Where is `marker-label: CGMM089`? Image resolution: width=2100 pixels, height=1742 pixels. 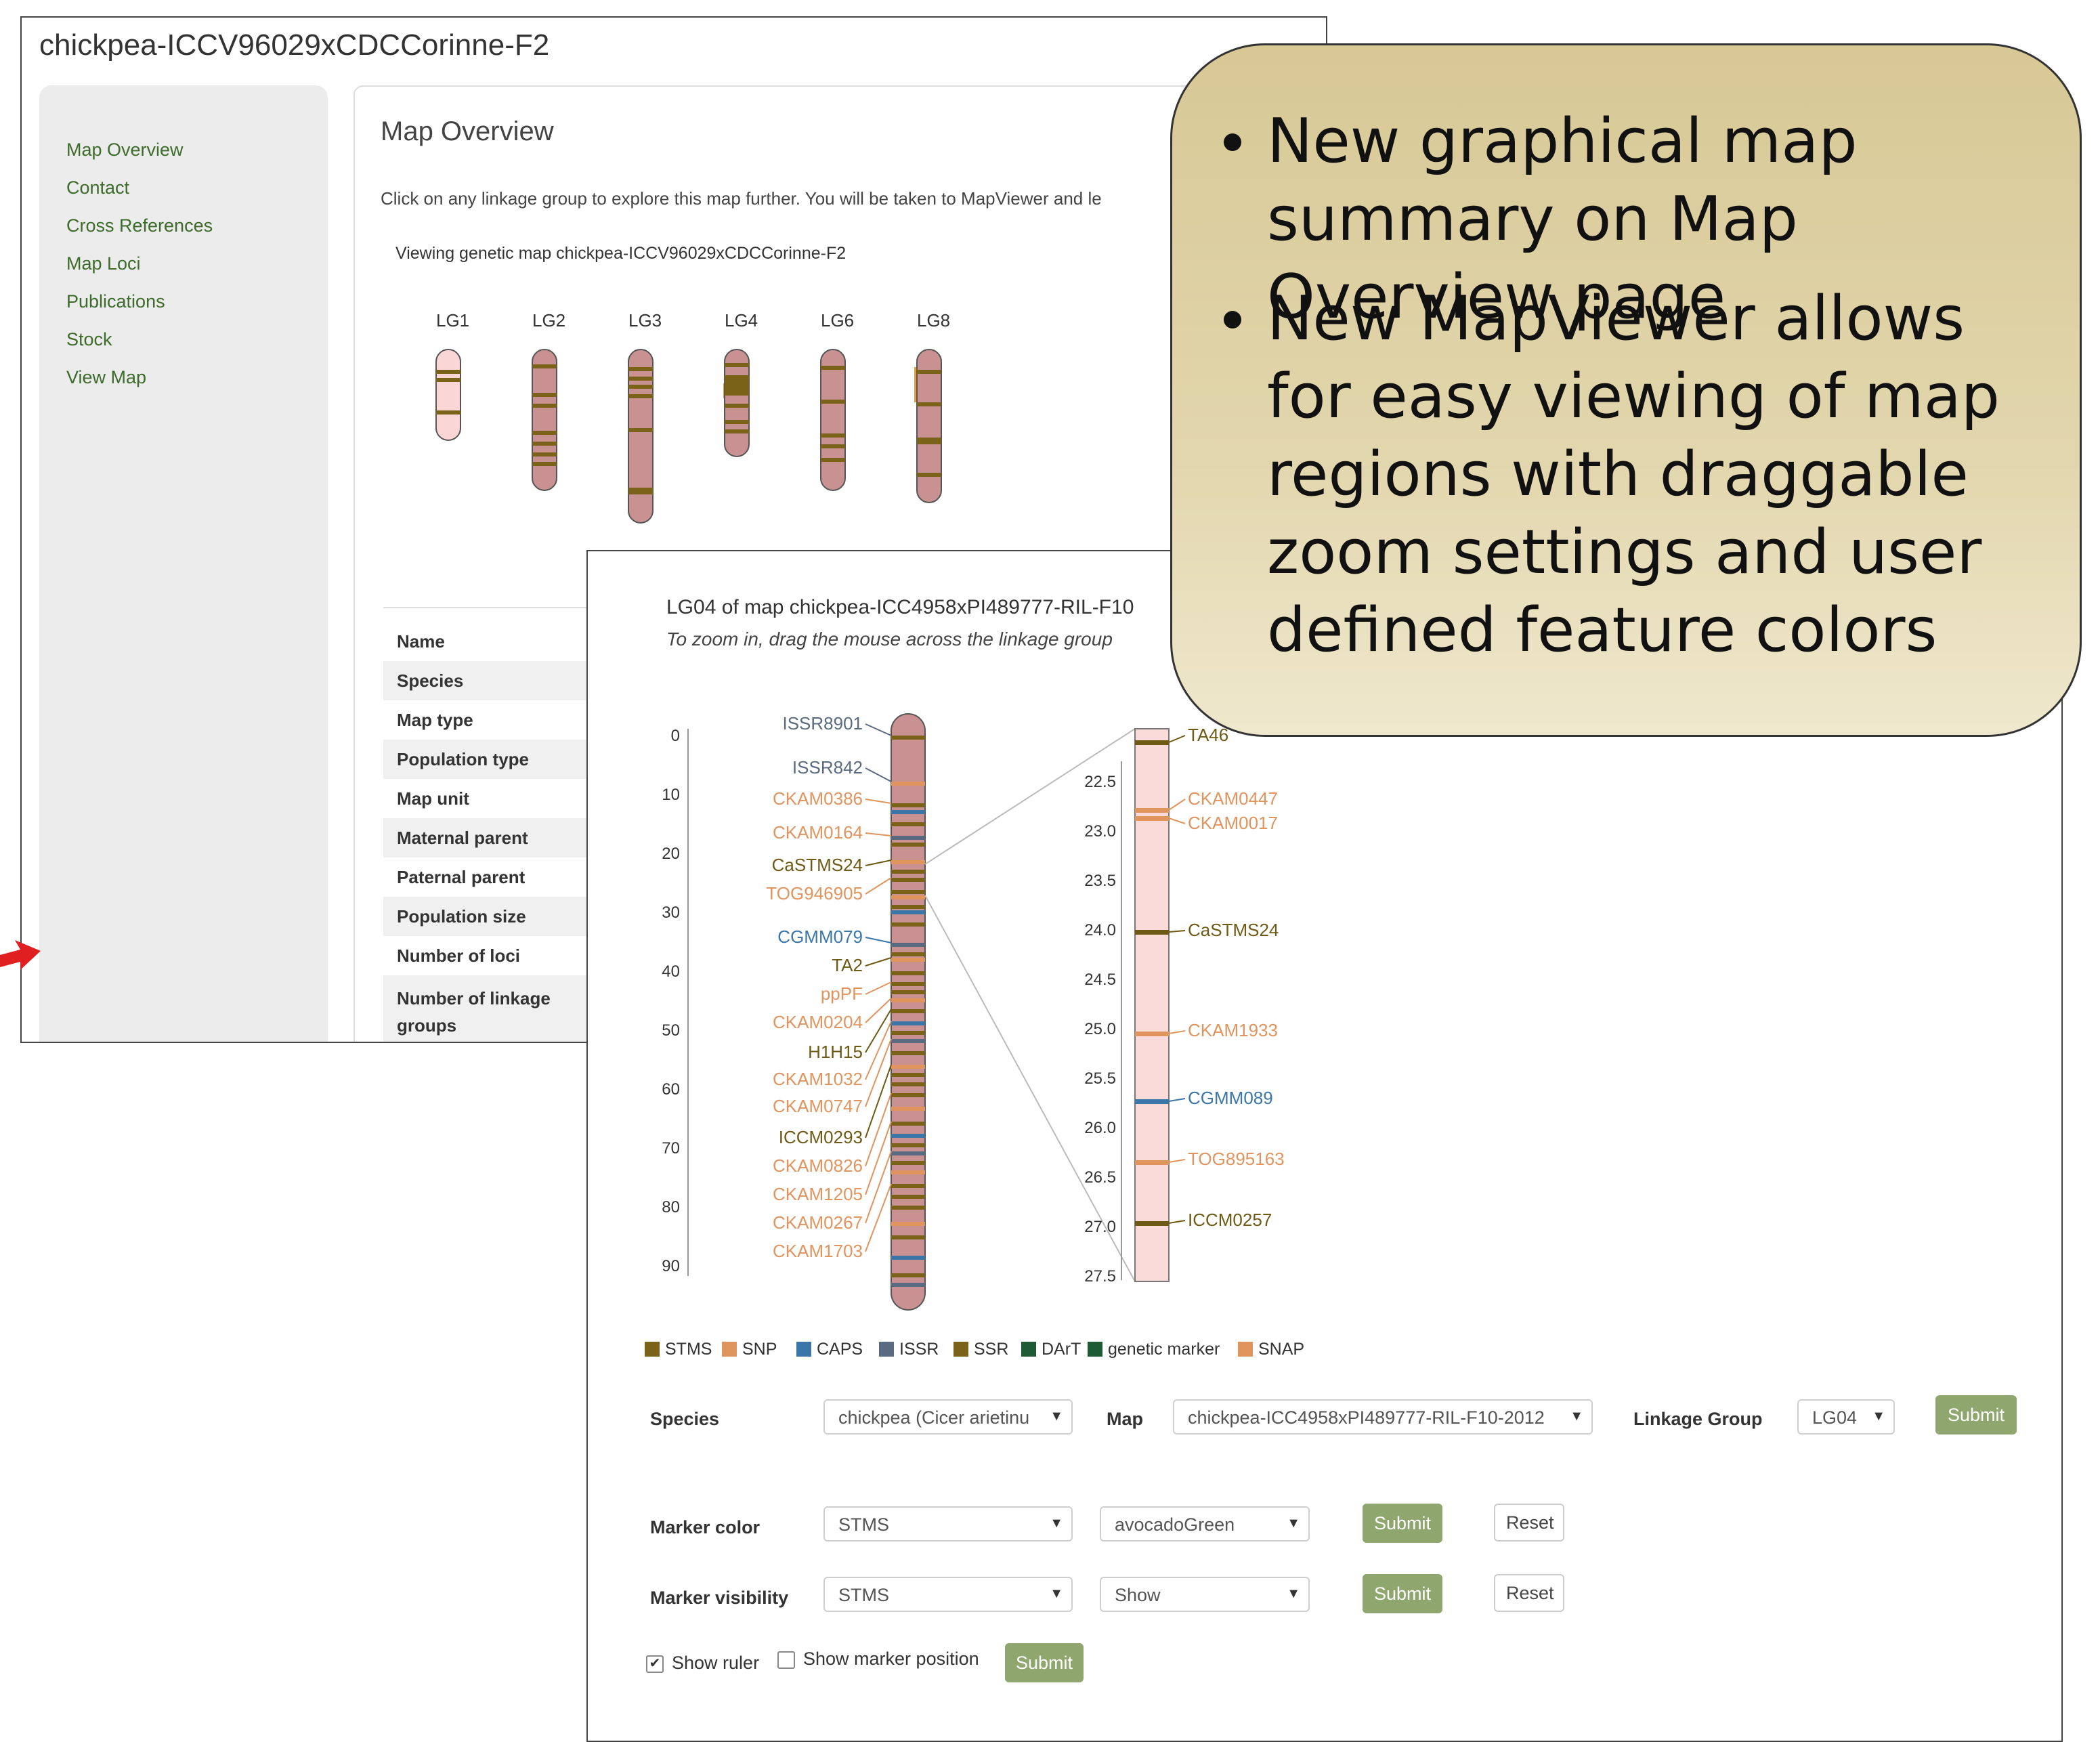 marker-label: CGMM089 is located at coordinates (1230, 1098).